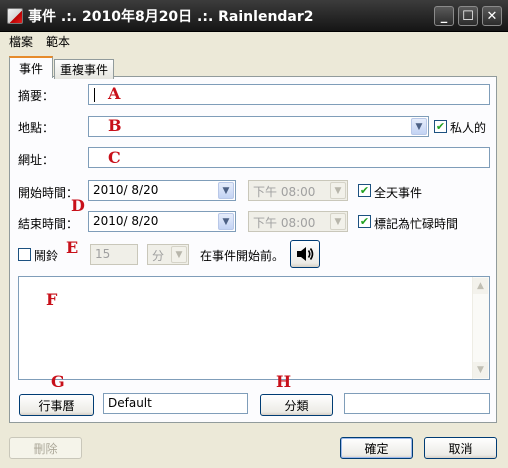  I want to click on summary-label: 摘要：, so click(36, 96).